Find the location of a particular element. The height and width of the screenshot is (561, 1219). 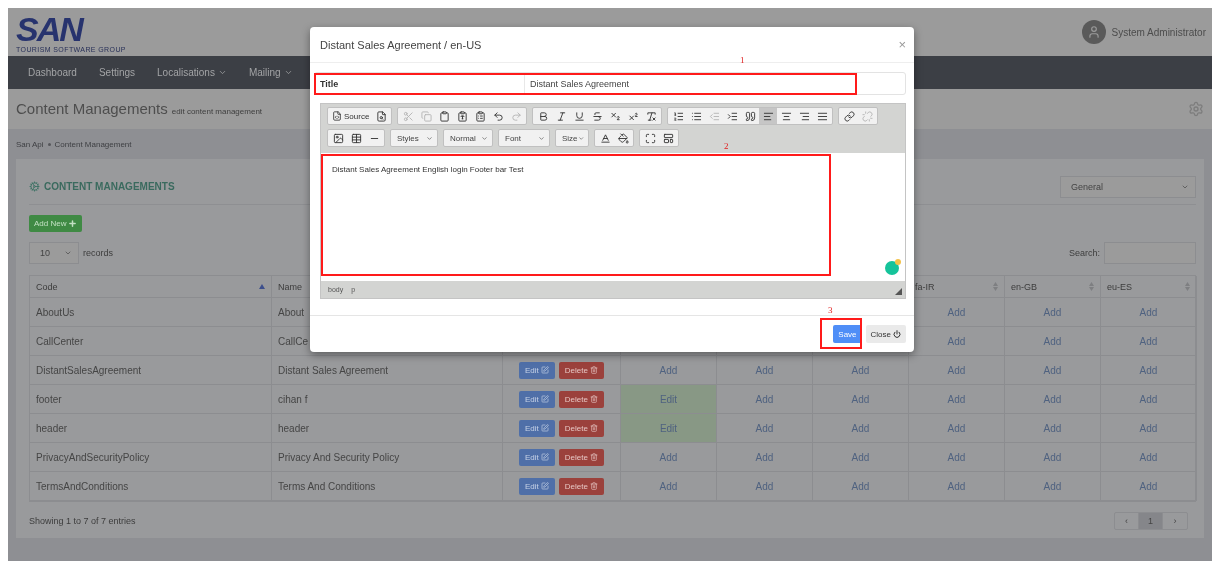

records-label: records is located at coordinates (98, 253).